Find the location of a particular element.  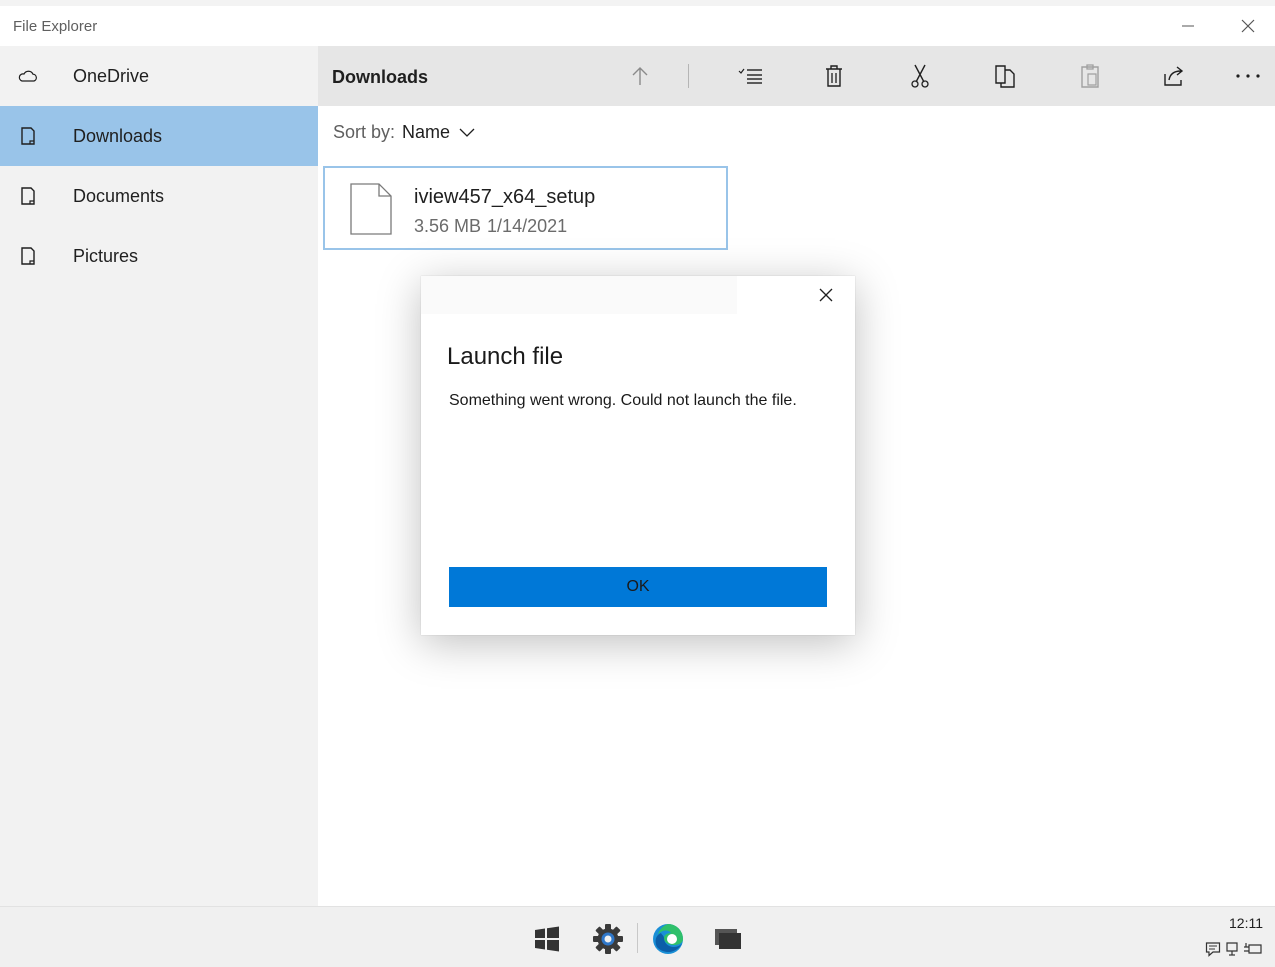

sort-control: Sort by: Name is located at coordinates (404, 132).